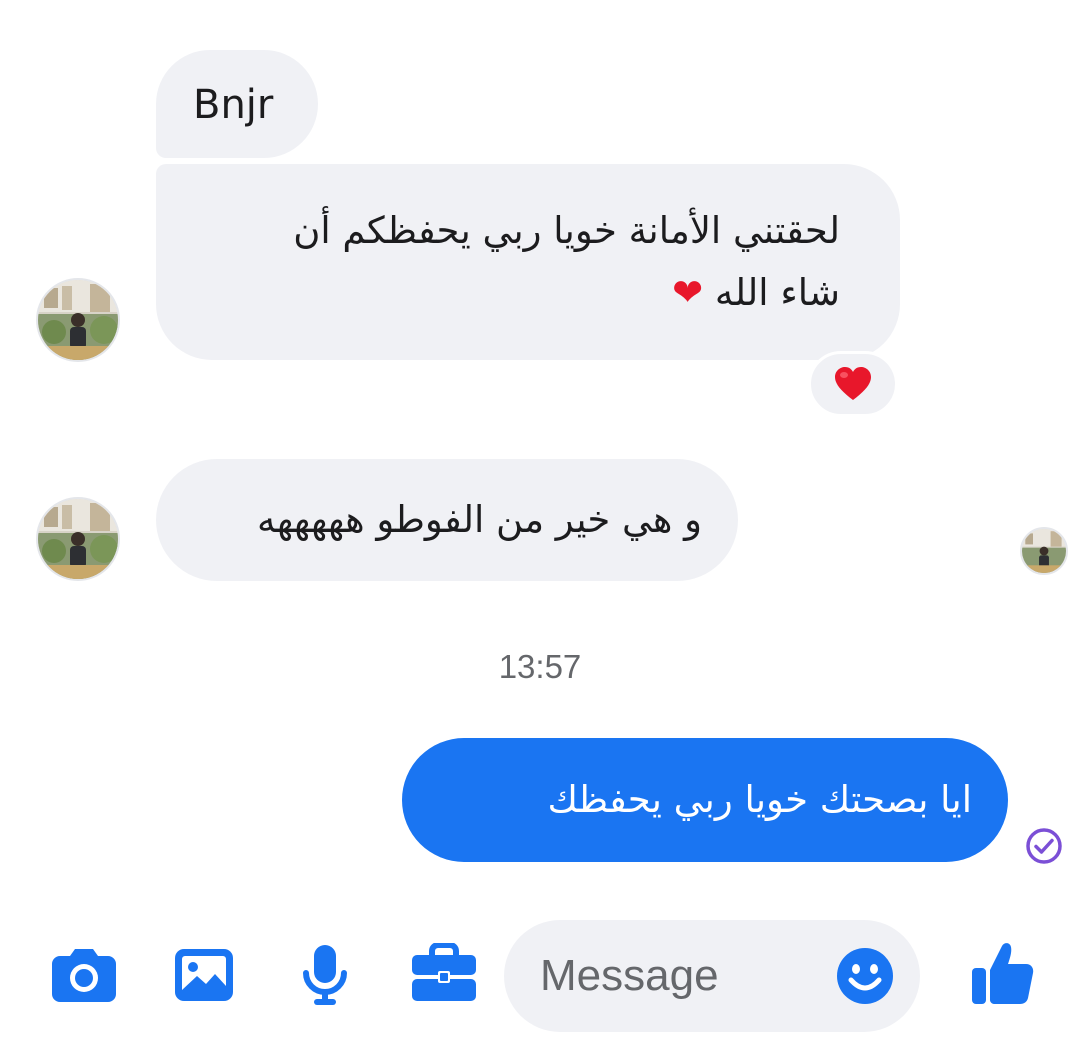 Image resolution: width=1080 pixels, height=1054 pixels. What do you see at coordinates (688, 292) in the screenshot?
I see `heart-emoji: ❤` at bounding box center [688, 292].